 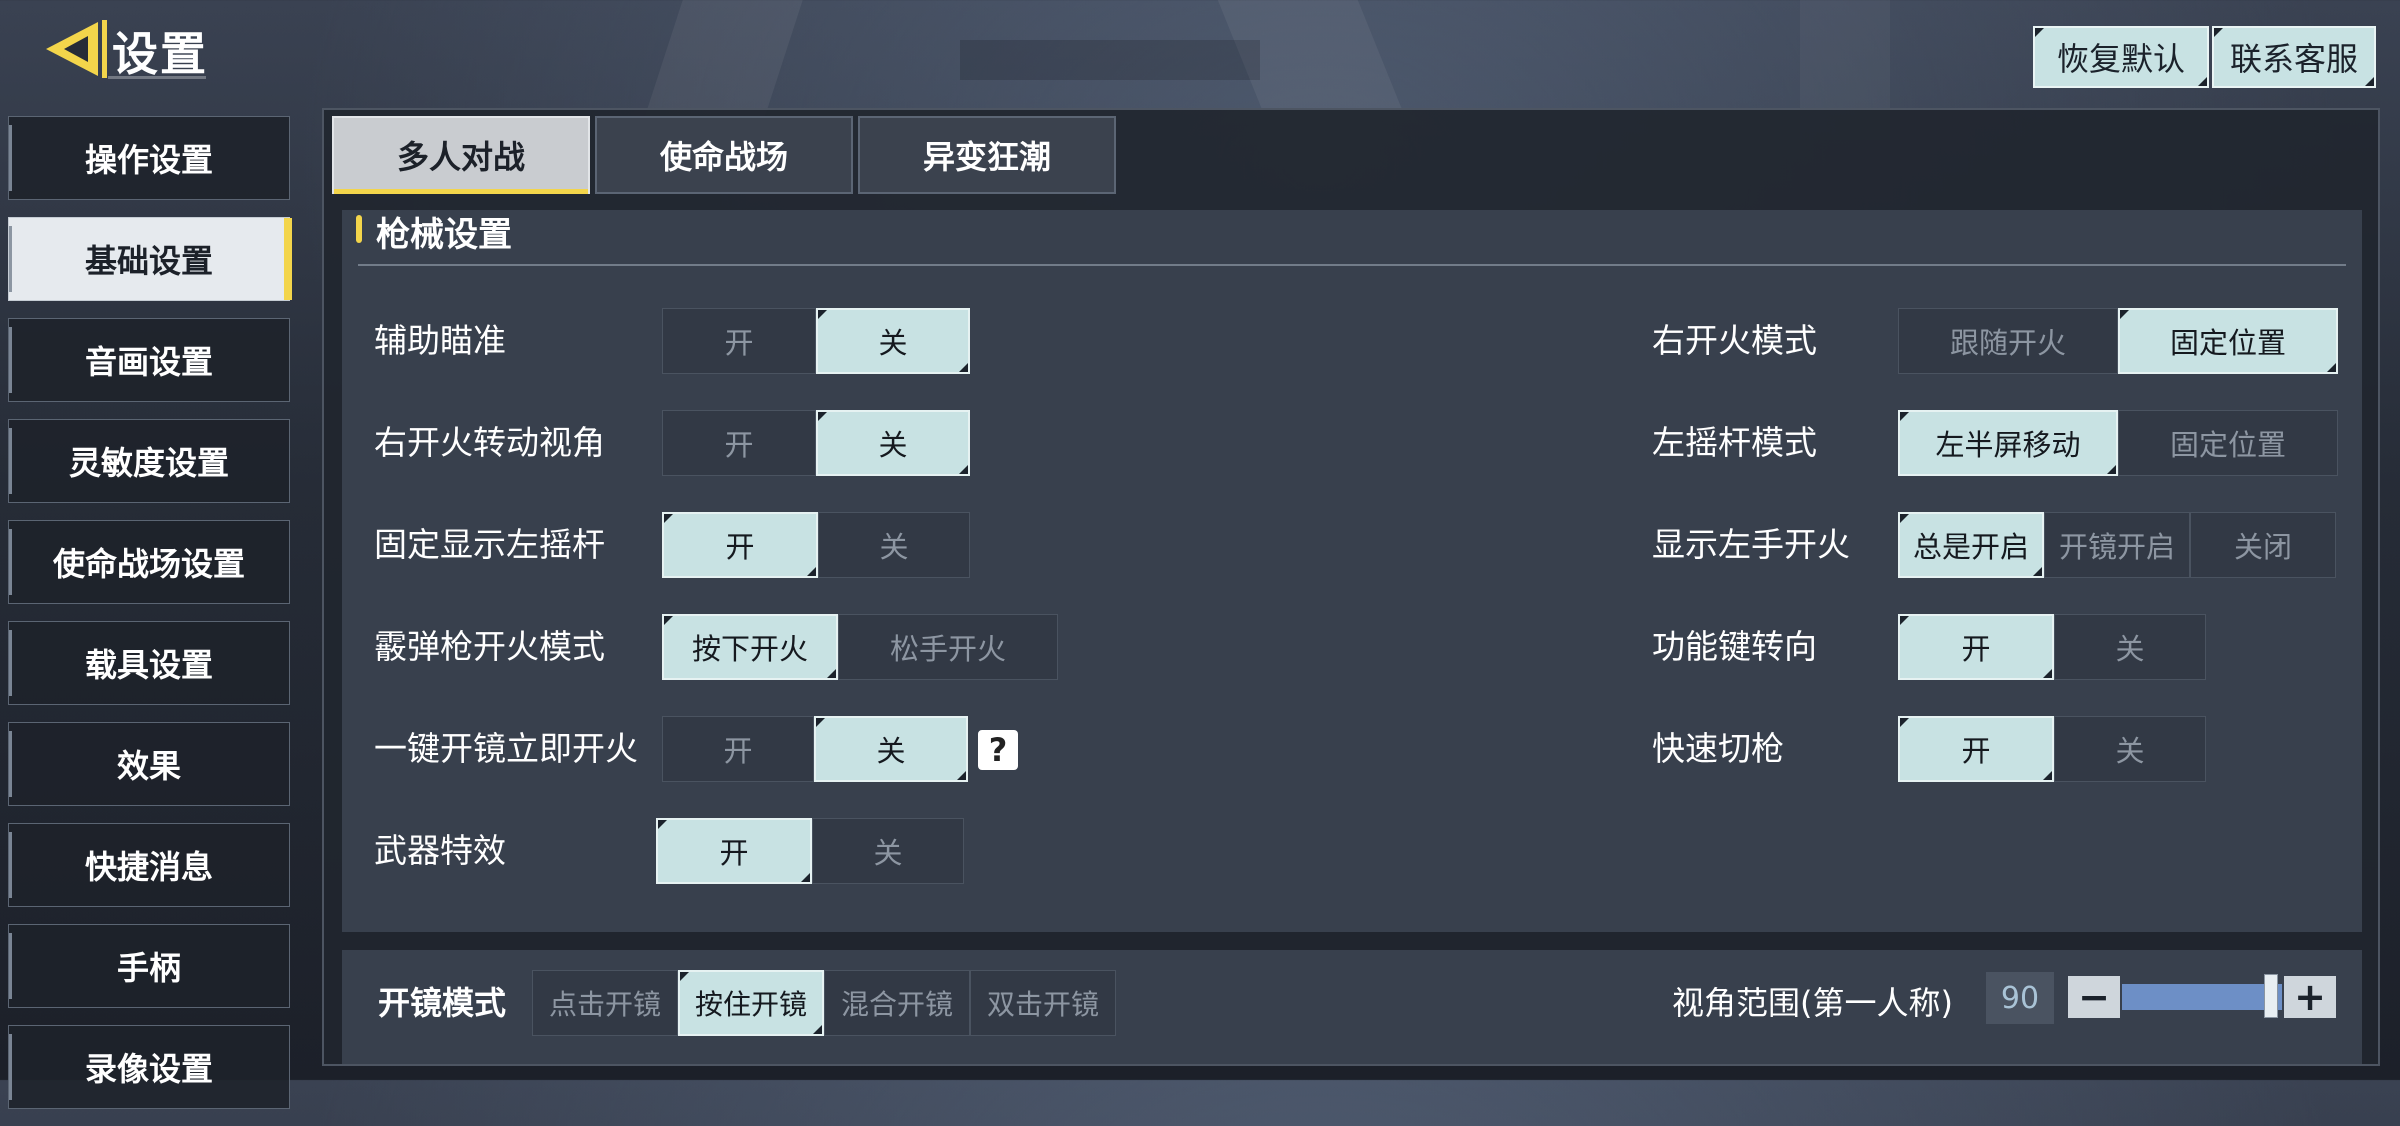 What do you see at coordinates (489, 646) in the screenshot?
I see `setting-label: 霰弹枪开火模式` at bounding box center [489, 646].